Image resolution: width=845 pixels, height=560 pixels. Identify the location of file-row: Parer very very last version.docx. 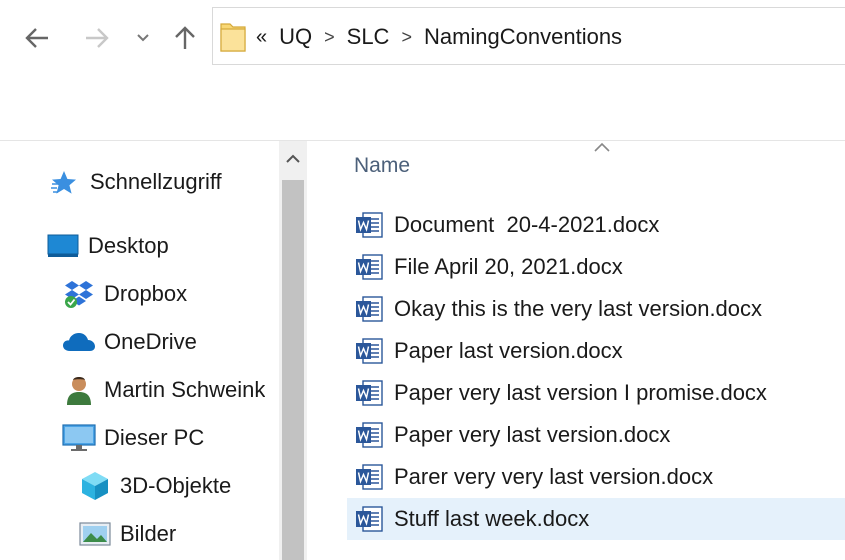
(596, 477).